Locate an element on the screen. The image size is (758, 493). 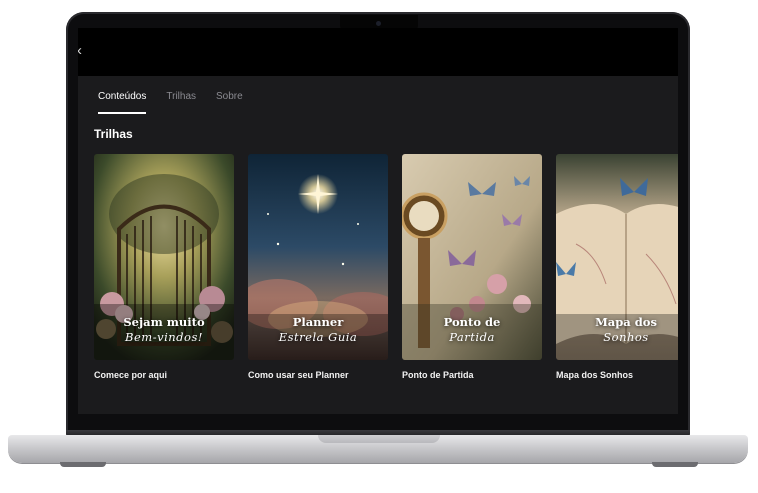
chevron-left-icon: ‹ is located at coordinates (83, 51).